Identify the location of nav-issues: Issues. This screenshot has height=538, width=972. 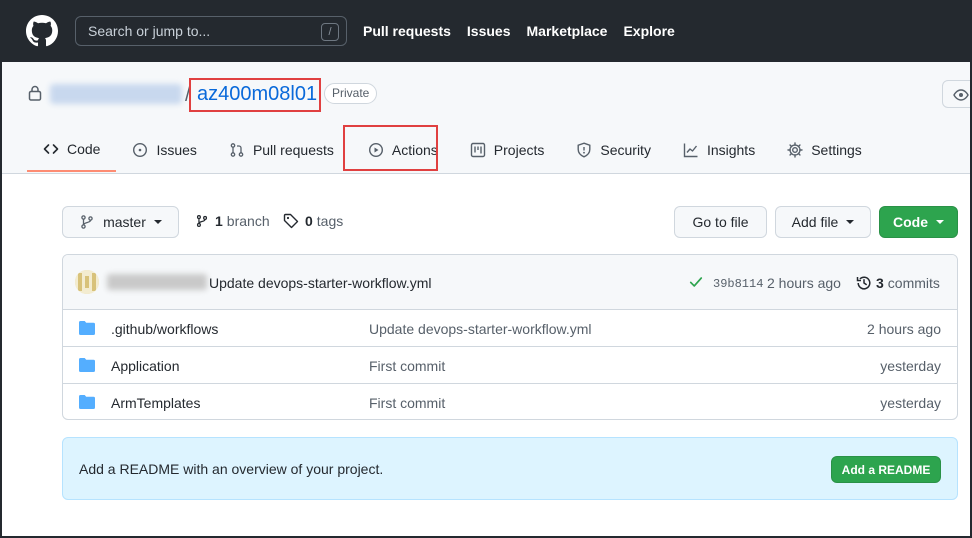
(489, 31).